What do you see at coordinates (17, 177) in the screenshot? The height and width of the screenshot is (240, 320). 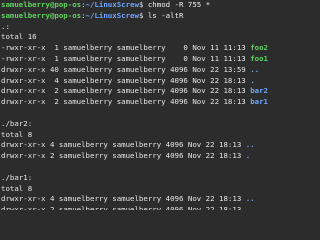 I see `output-line: ./bar1:` at bounding box center [17, 177].